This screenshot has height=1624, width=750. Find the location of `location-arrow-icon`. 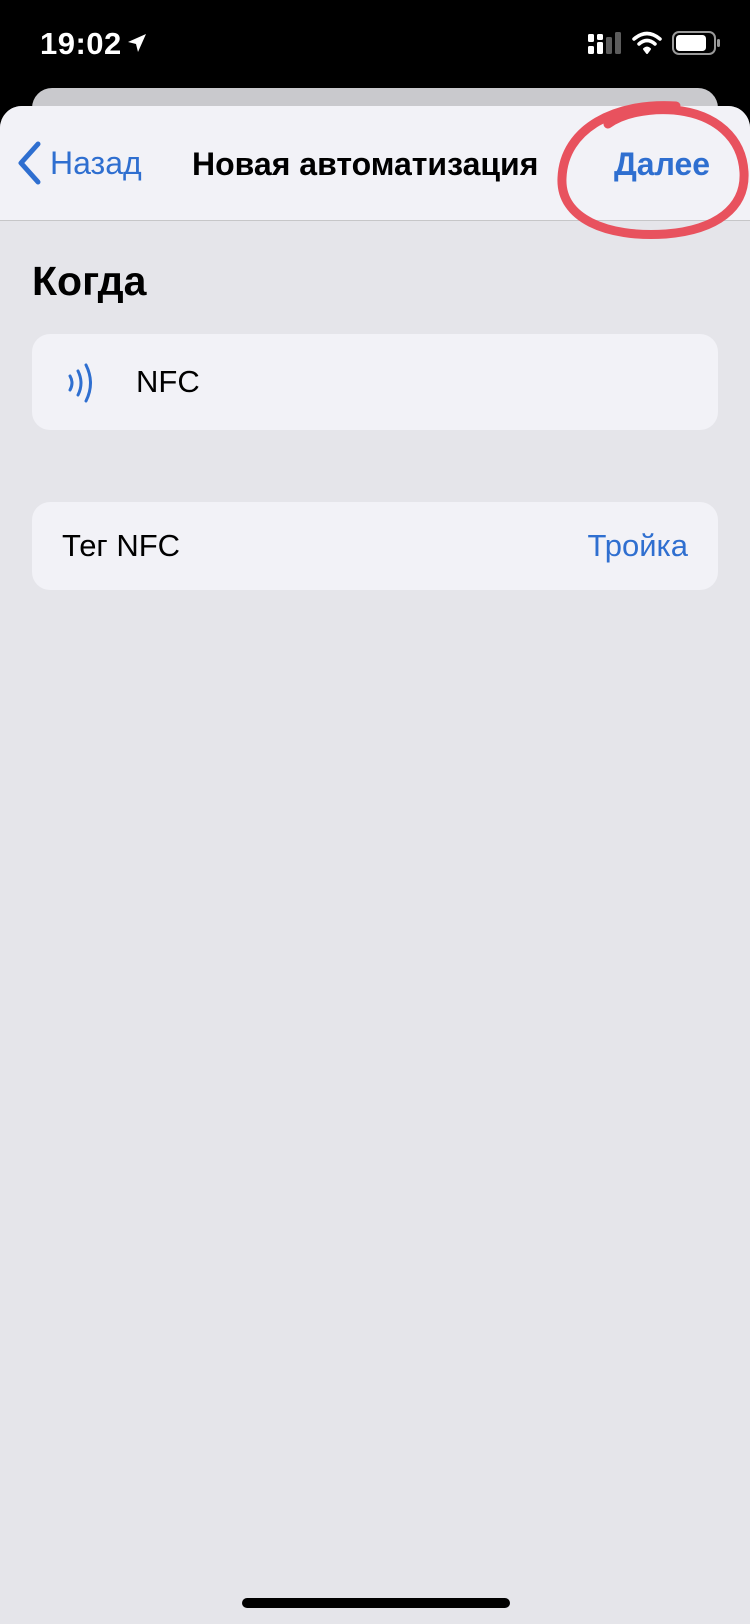

location-arrow-icon is located at coordinates (137, 43).